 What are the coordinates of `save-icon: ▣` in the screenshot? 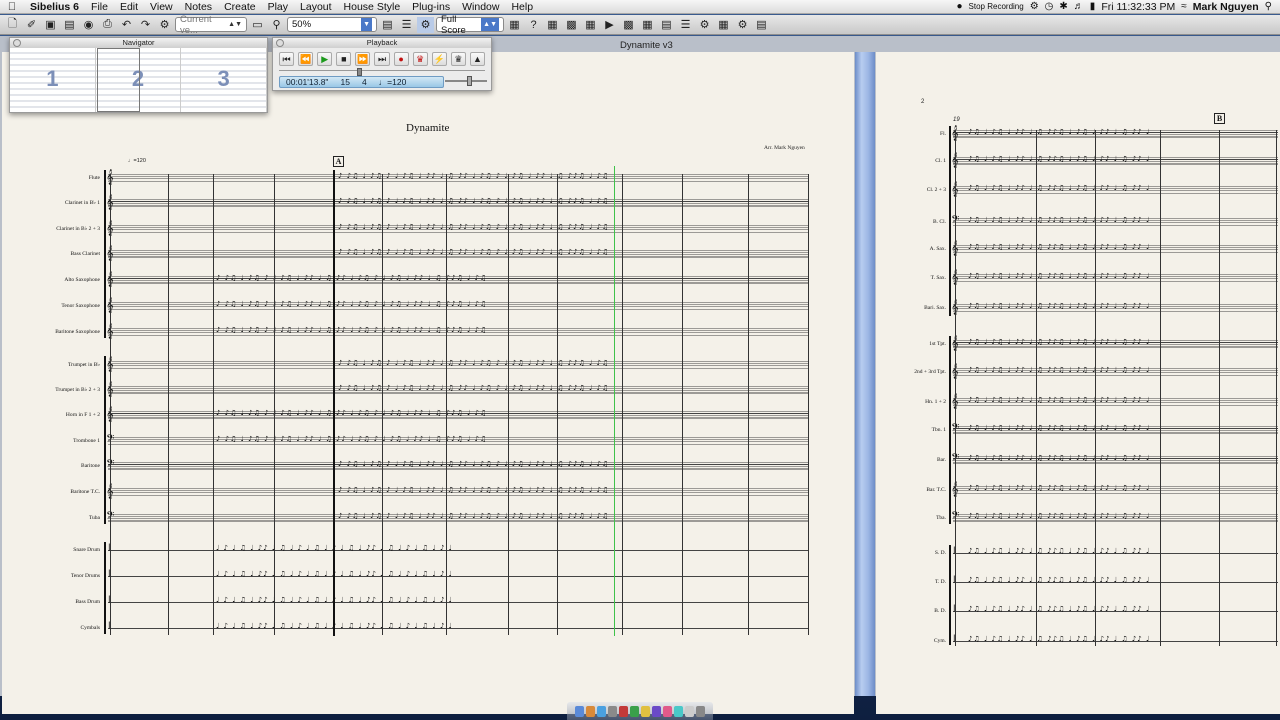 It's located at (50, 25).